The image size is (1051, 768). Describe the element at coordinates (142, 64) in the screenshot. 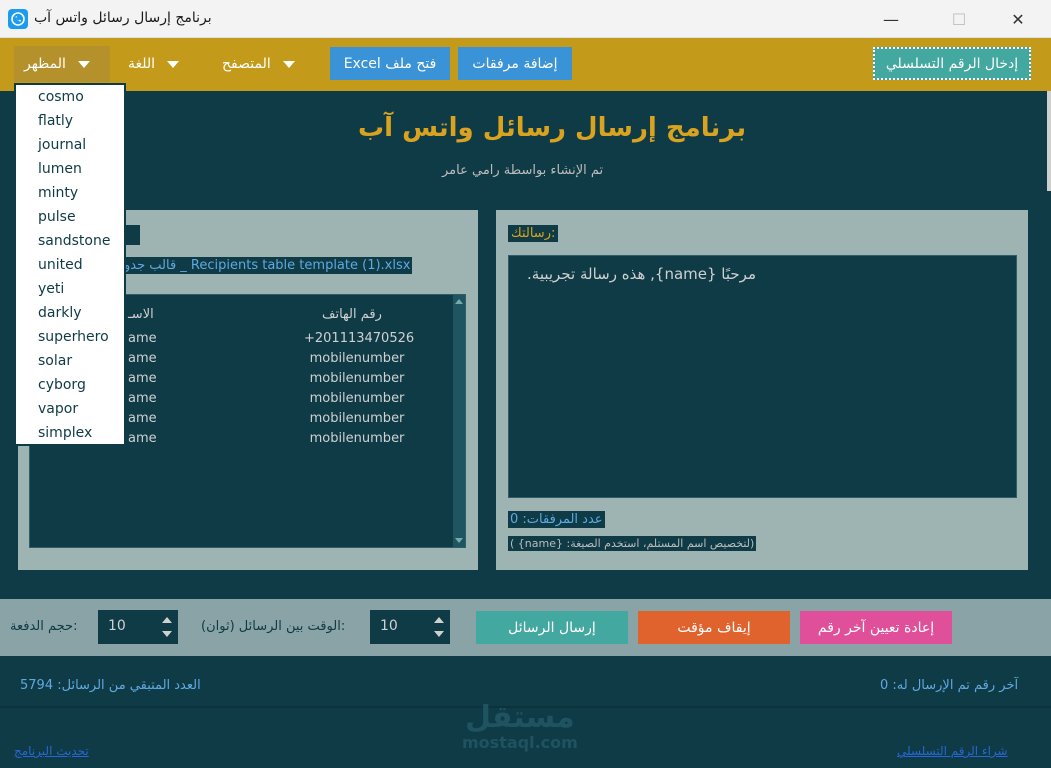

I see `language-menu-label: اللغة` at that location.